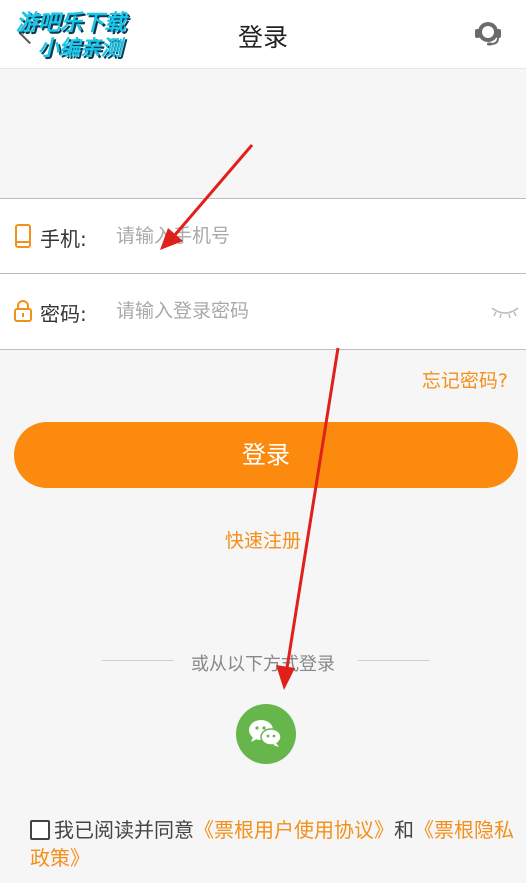 The width and height of the screenshot is (526, 883). Describe the element at coordinates (275, 844) in the screenshot. I see `agreement: 我已阅读并同意《票根用户使用协议》和《票根隐私政策》` at that location.